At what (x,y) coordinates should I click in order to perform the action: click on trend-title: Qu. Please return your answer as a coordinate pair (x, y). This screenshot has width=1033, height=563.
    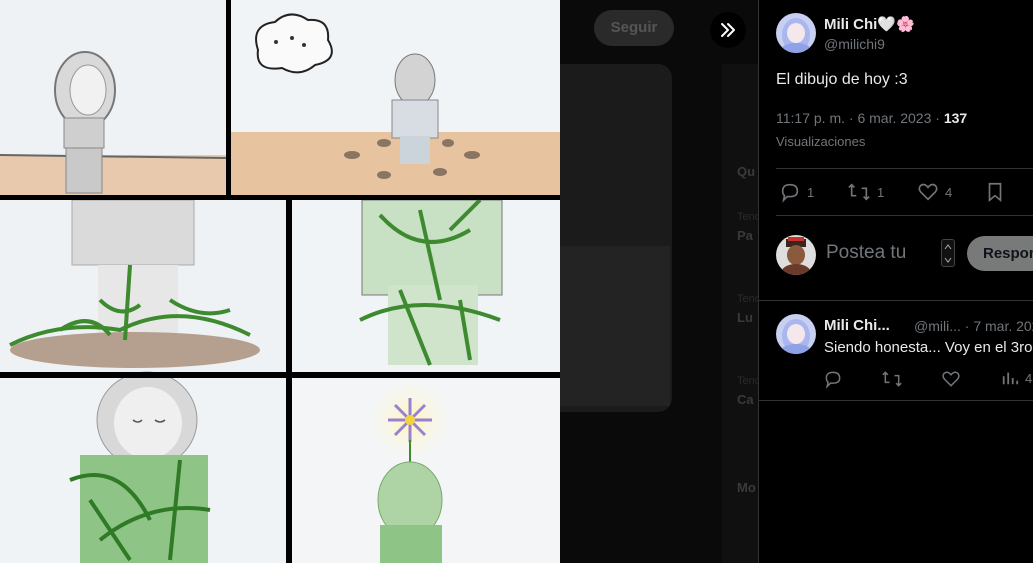
    Looking at the image, I should click on (746, 171).